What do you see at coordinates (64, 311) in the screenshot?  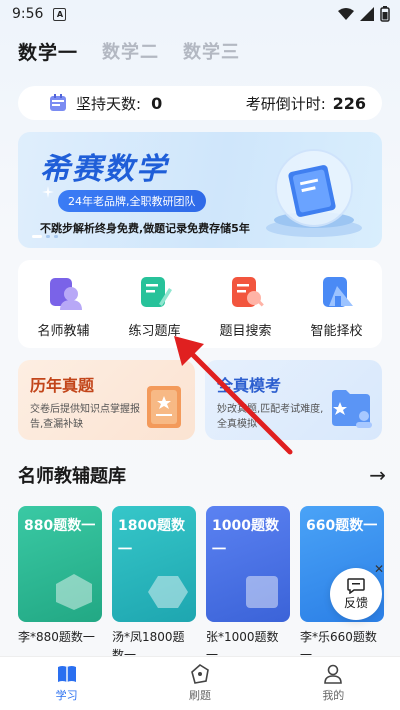 I see `quick-teacher-books: 名师教辅` at bounding box center [64, 311].